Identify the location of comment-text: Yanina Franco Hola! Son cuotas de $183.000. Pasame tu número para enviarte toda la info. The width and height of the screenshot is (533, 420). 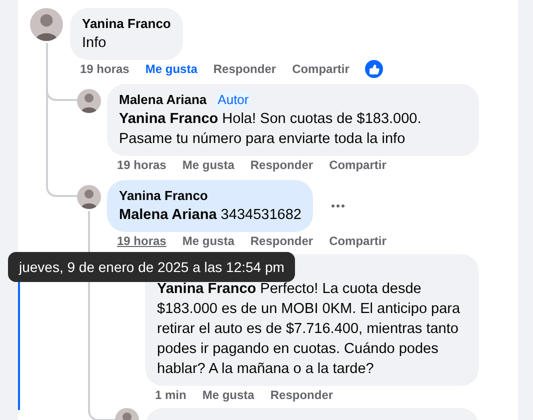
(270, 129).